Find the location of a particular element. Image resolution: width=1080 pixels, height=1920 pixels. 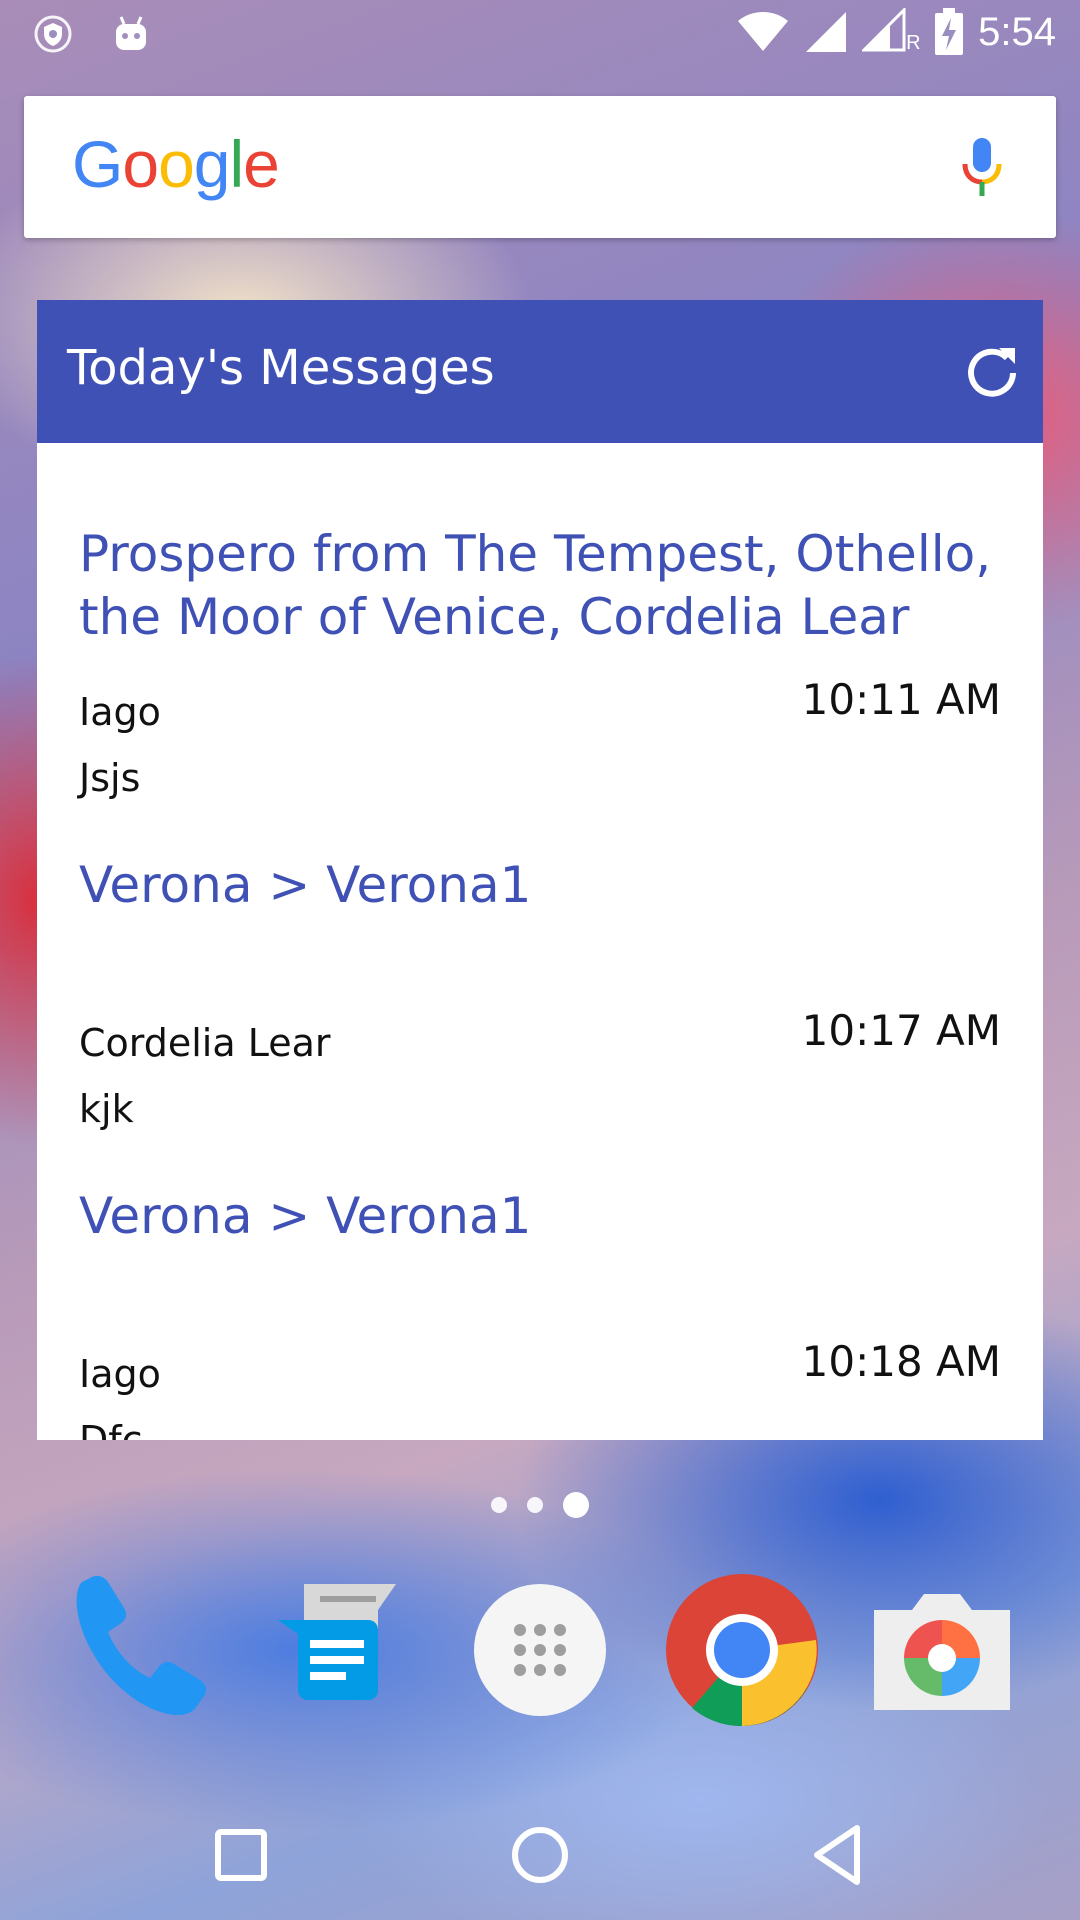

logo-letter: l is located at coordinates (237, 164).